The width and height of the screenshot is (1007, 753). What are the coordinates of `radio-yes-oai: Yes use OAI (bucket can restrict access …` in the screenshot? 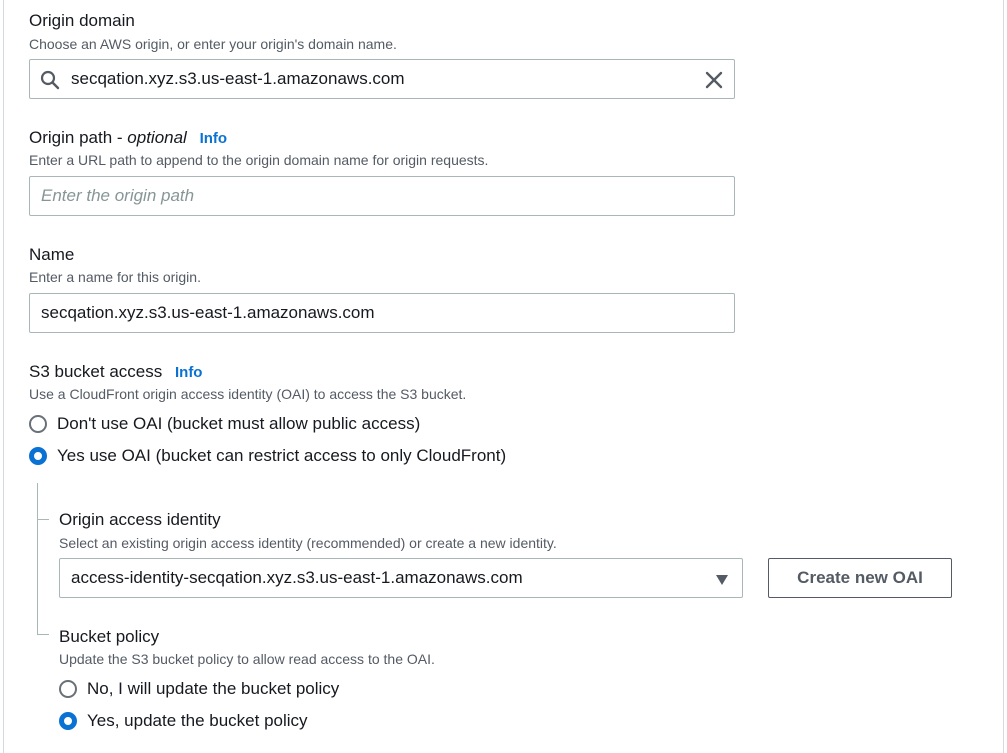 It's located at (267, 456).